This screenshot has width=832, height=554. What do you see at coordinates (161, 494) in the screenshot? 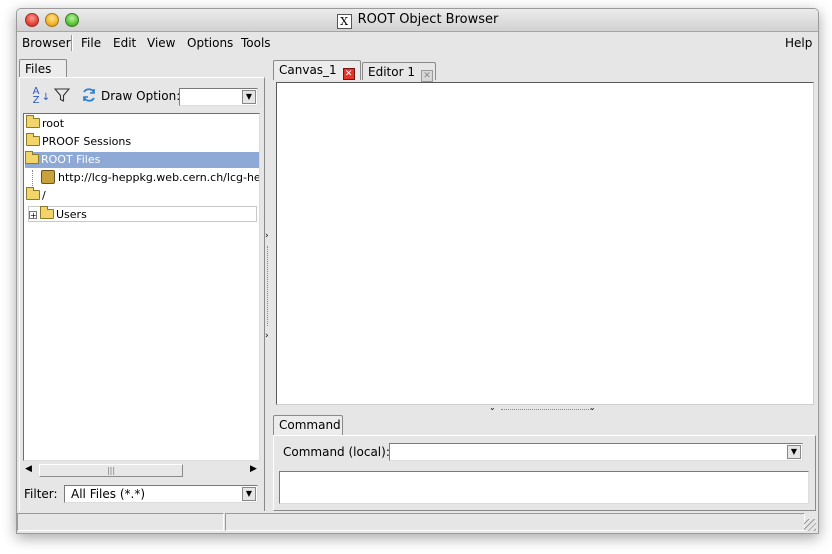
I see `file-filter-select: All Files (*.*) ▼` at bounding box center [161, 494].